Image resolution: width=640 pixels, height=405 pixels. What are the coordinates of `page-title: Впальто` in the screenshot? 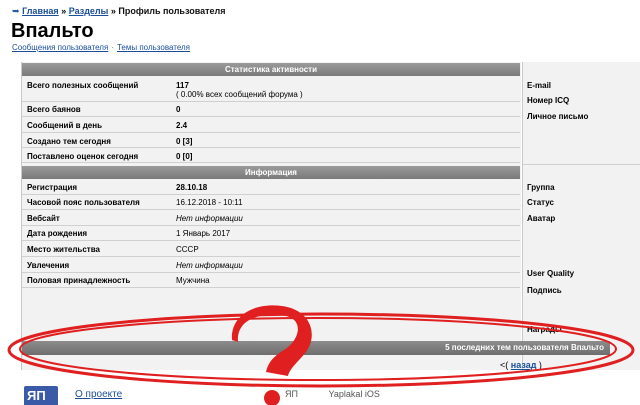 It's located at (52, 31).